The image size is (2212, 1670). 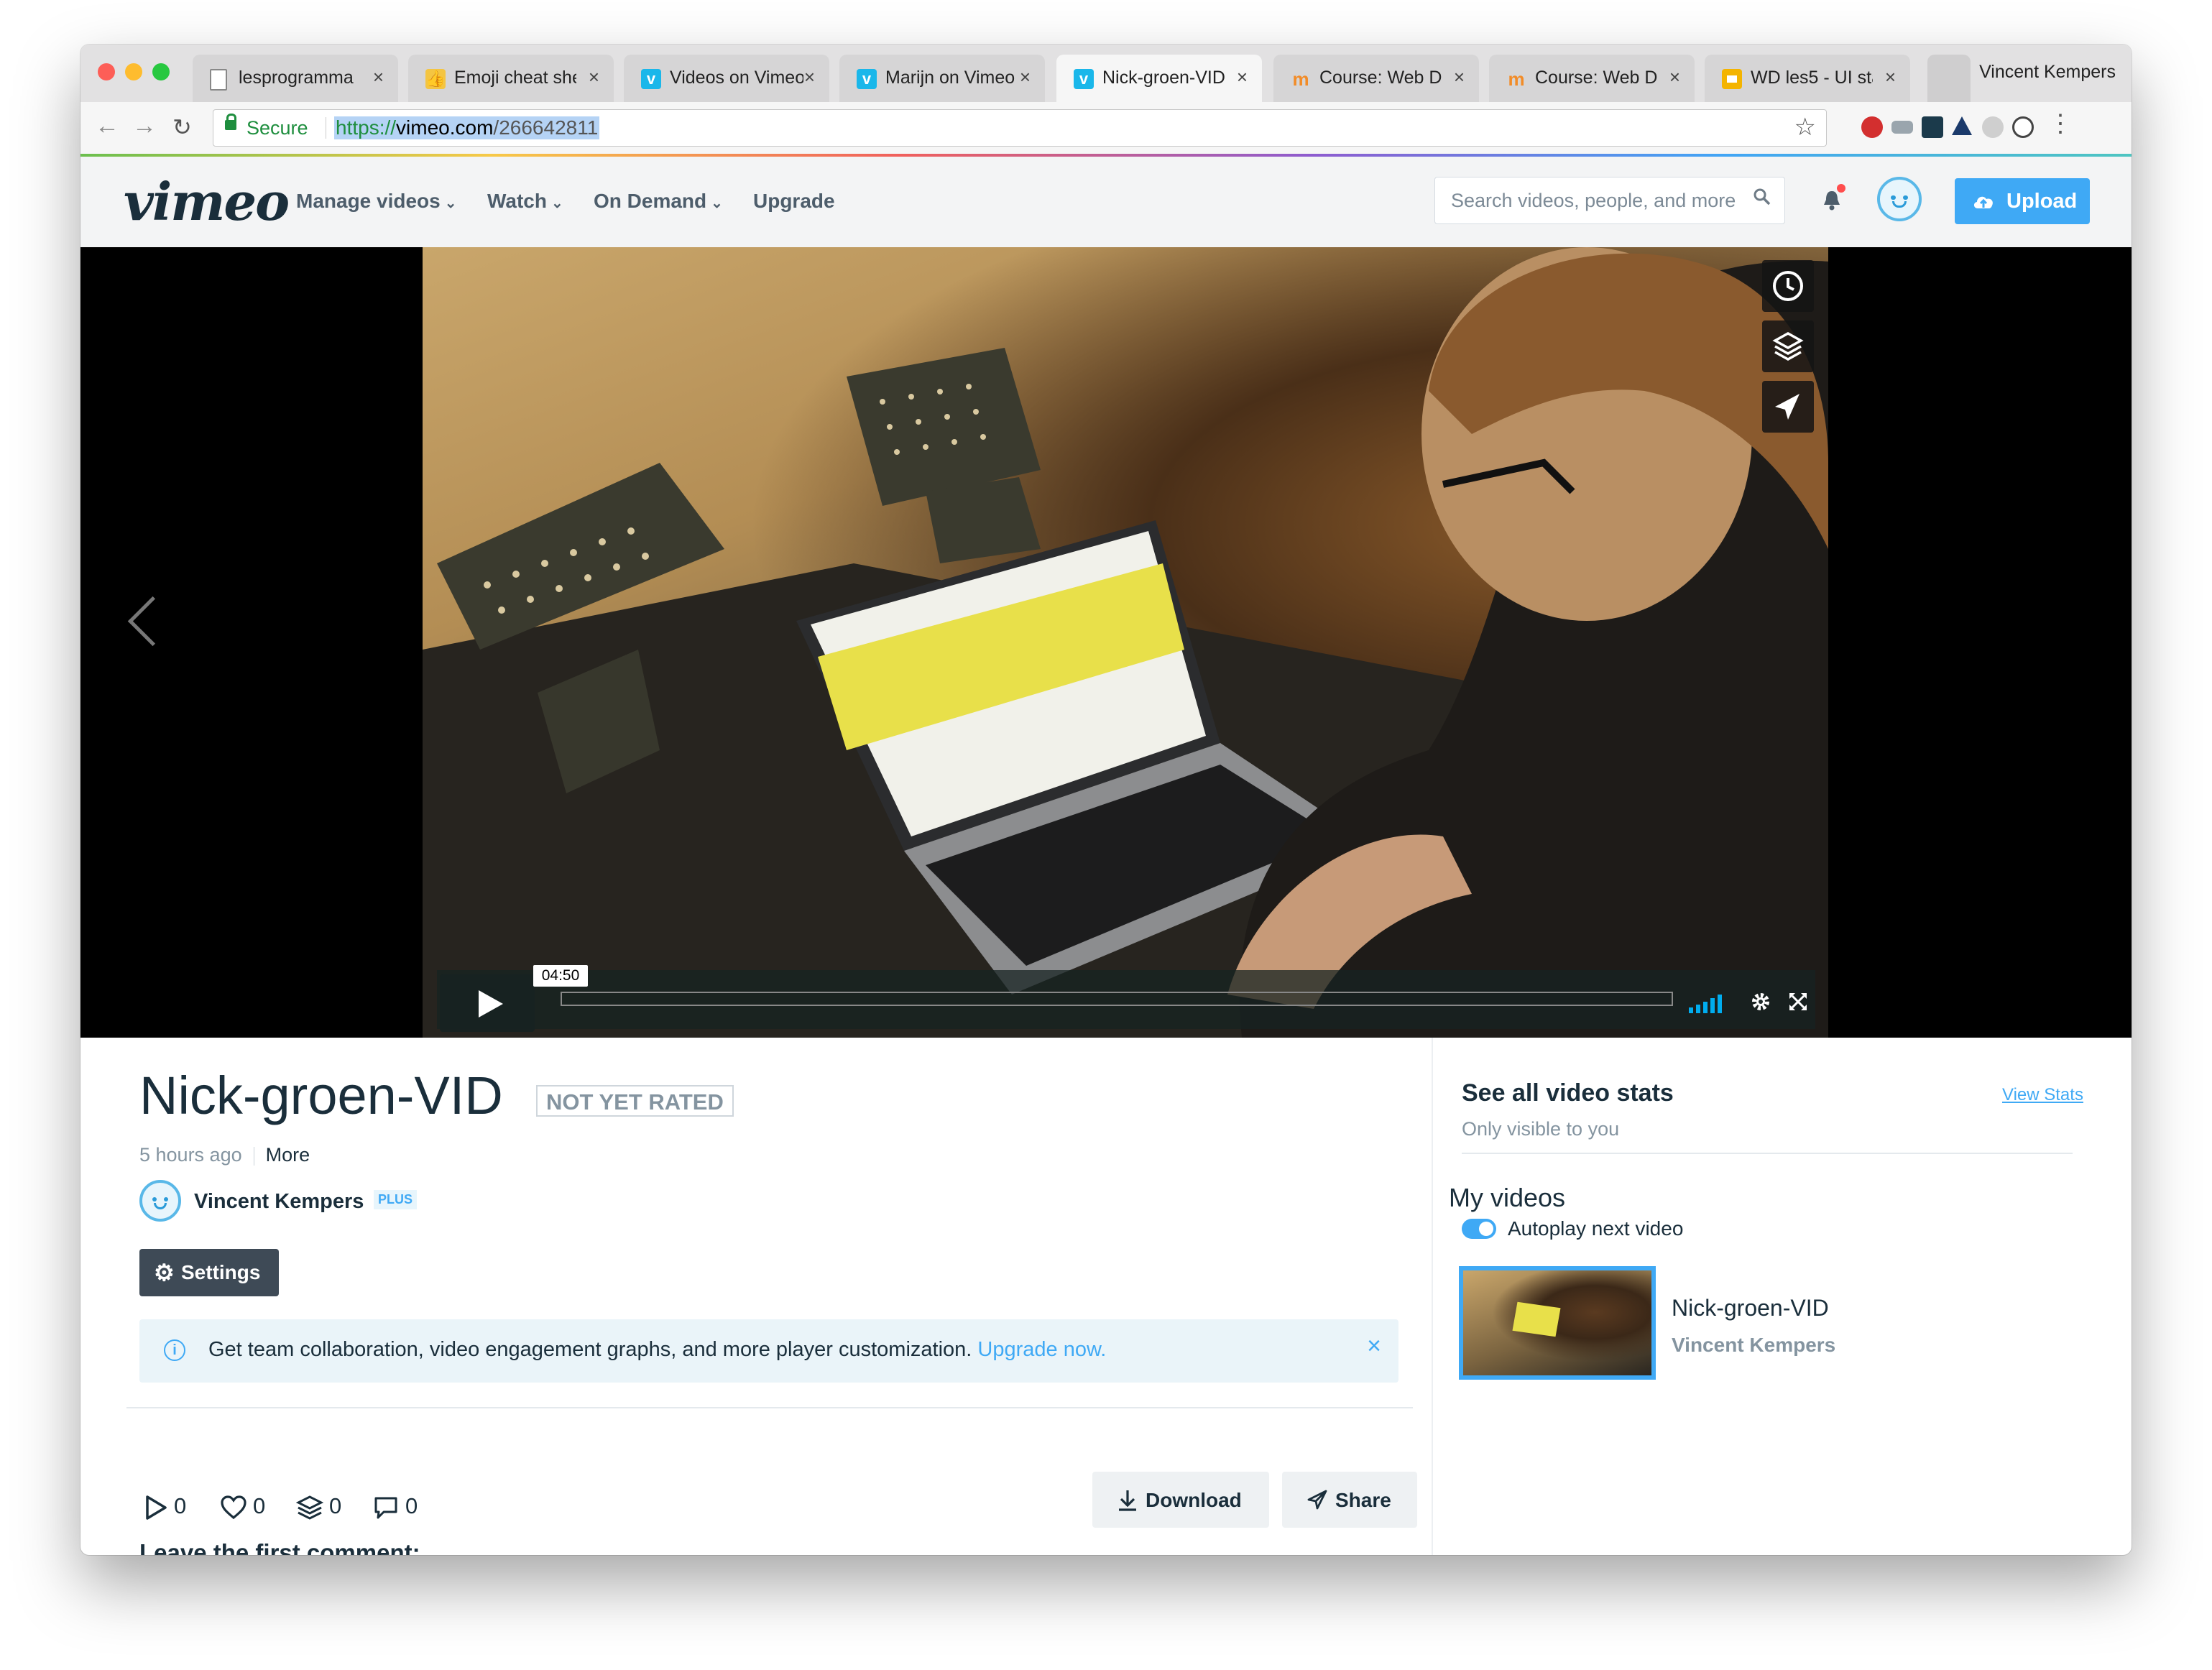 I want to click on divider, so click(x=1767, y=1153).